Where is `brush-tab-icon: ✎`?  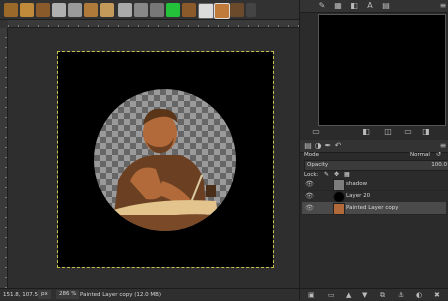
brush-tab-icon: ✎ is located at coordinates (322, 6).